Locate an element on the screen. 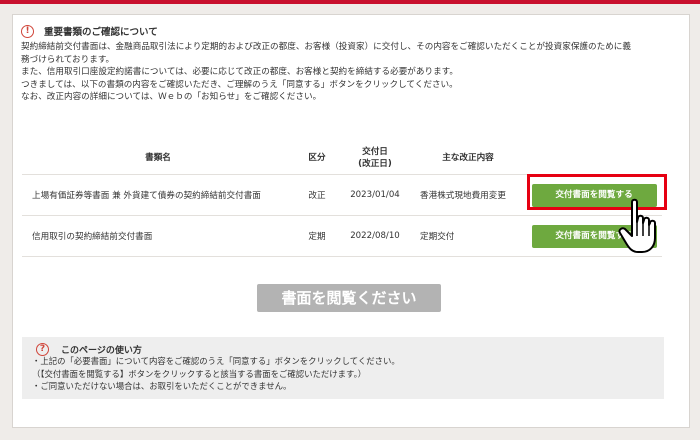 The width and height of the screenshot is (700, 440). read-documents-button: 書面を閲覧ください is located at coordinates (349, 298).